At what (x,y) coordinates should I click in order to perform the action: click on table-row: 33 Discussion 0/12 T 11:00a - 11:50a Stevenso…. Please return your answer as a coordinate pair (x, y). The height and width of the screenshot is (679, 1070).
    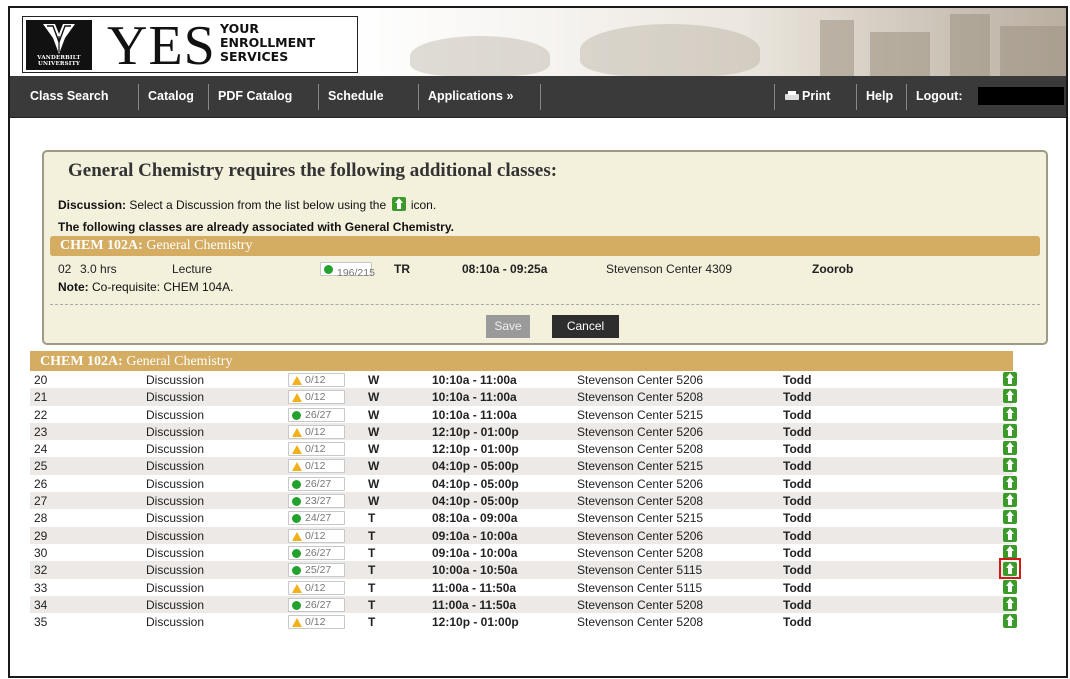
    Looking at the image, I should click on (523, 587).